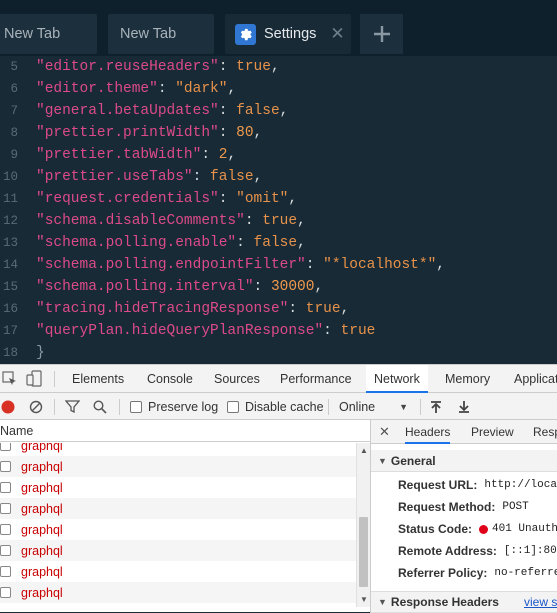 This screenshot has height=613, width=557. Describe the element at coordinates (97, 89) in the screenshot. I see `setting-key: "editor.theme"` at that location.